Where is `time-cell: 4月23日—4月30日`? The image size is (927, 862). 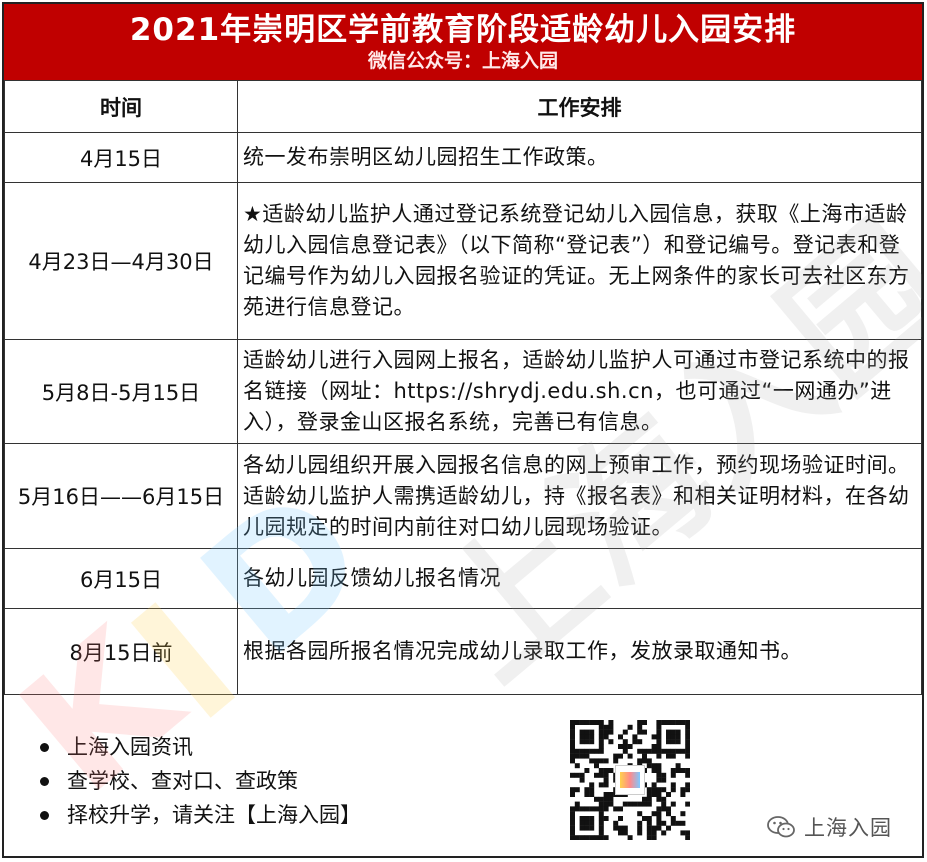
time-cell: 4月23日—4月30日 is located at coordinates (121, 261).